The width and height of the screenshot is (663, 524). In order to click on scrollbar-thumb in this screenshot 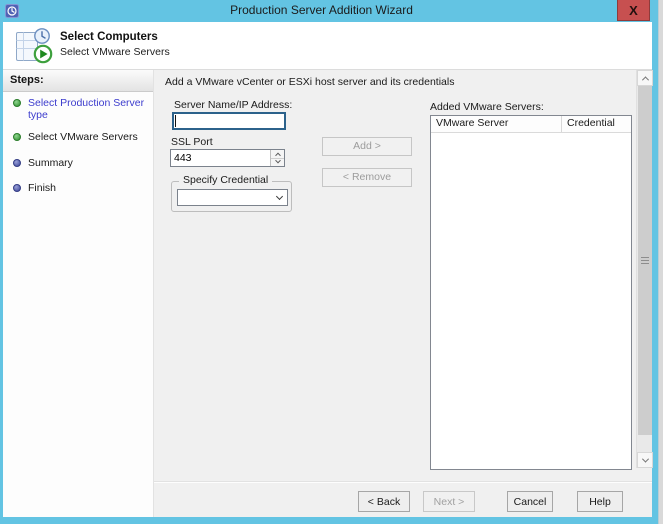, I will do `click(645, 260)`.